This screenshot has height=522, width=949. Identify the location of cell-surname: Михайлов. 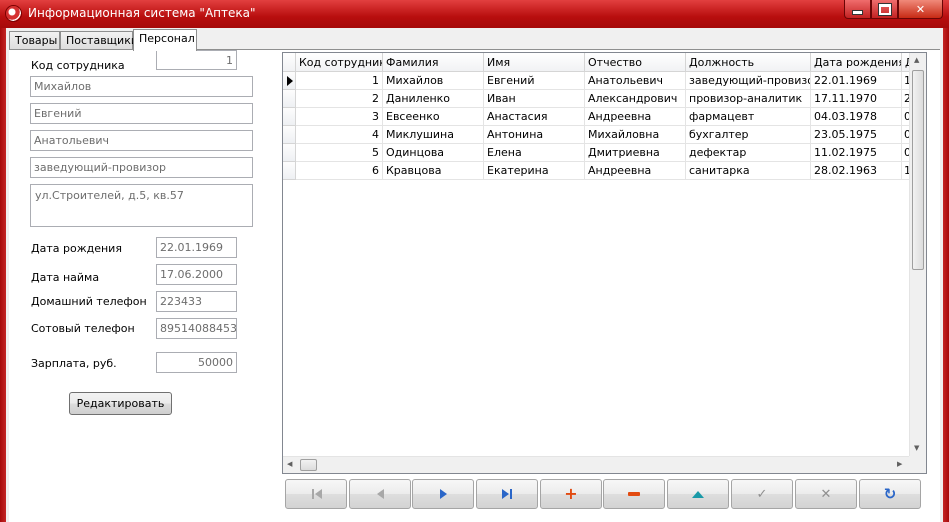
(433, 81).